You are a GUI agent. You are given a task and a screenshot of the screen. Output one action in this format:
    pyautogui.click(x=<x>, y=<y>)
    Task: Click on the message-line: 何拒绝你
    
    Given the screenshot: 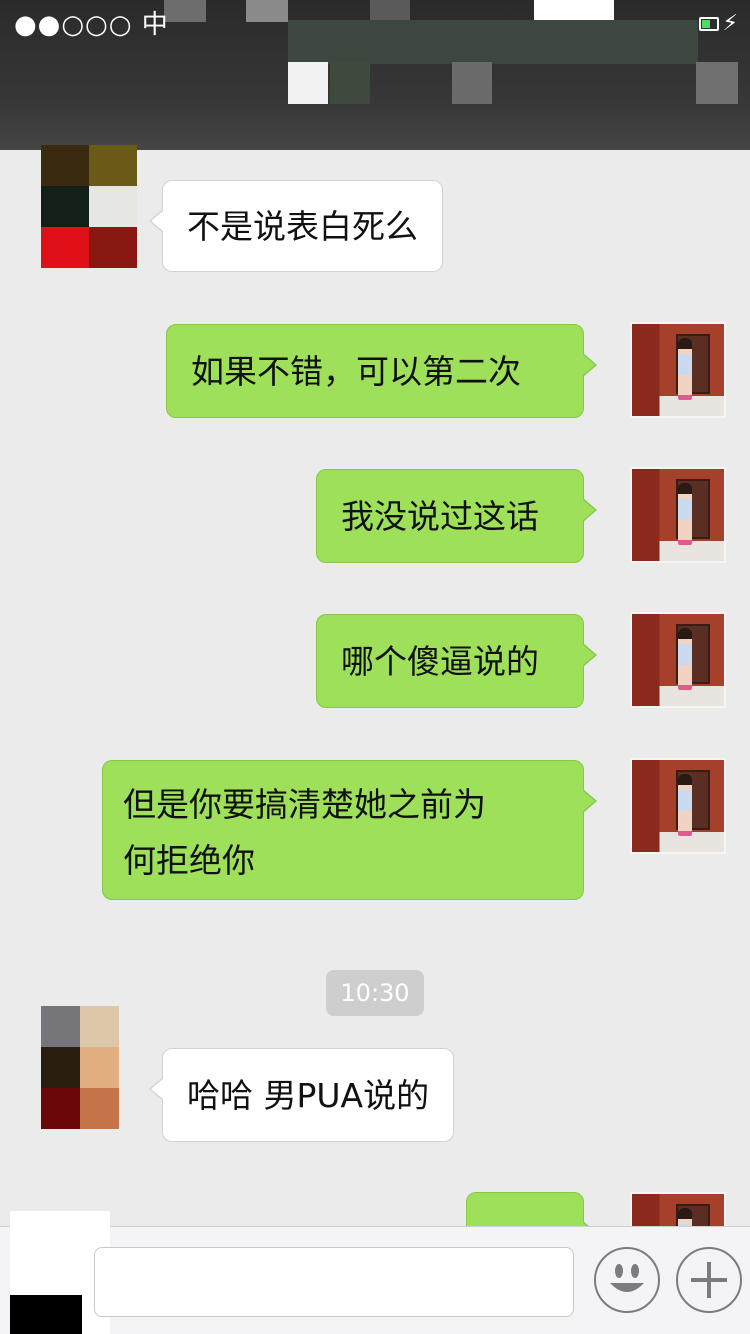 What is the action you would take?
    pyautogui.click(x=189, y=860)
    